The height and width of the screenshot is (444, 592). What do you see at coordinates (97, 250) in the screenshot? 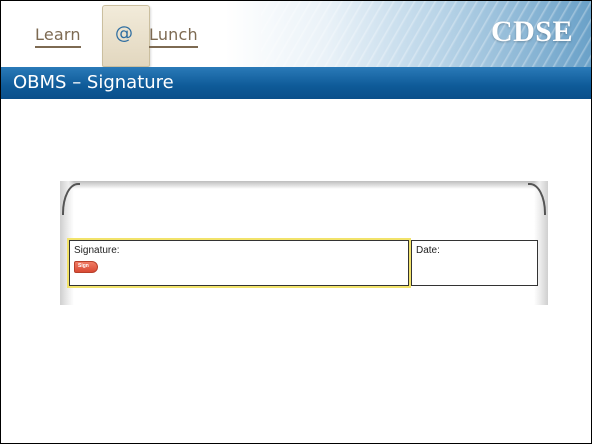
I see `signature-label: Signature:` at bounding box center [97, 250].